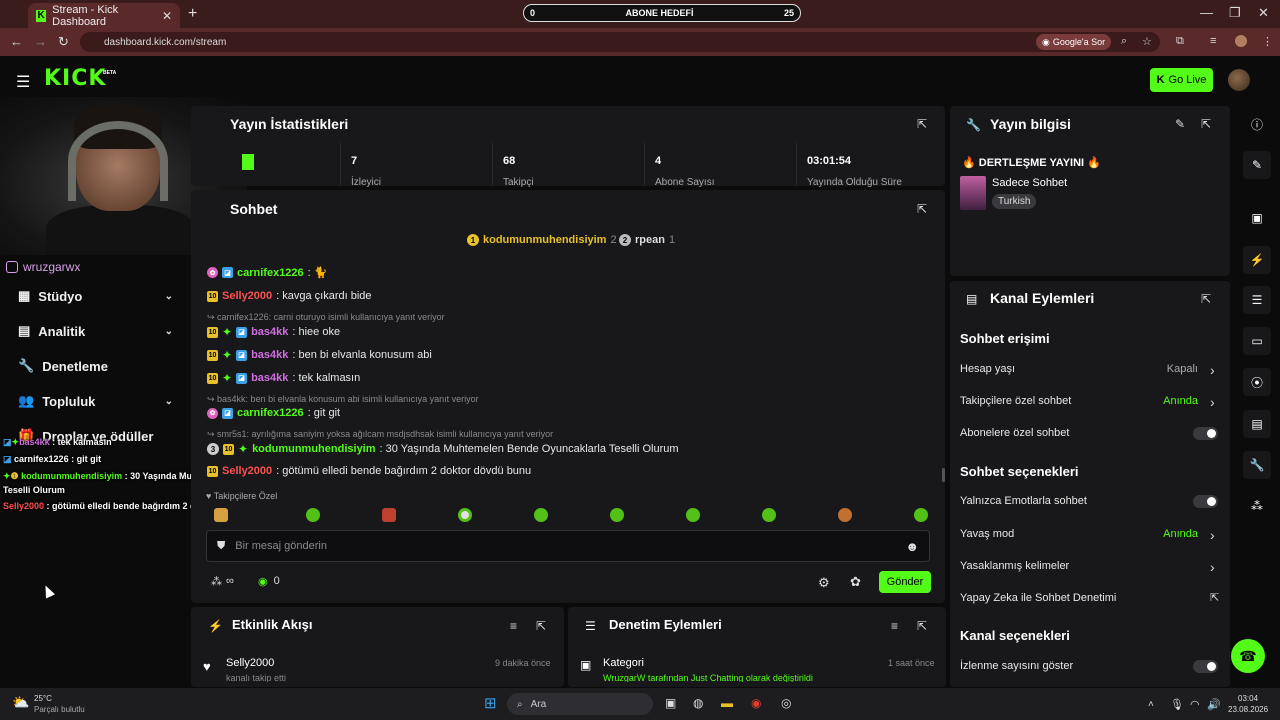 Image resolution: width=1280 pixels, height=720 pixels. Describe the element at coordinates (1257, 465) in the screenshot. I see `wrench-icon: 🔧` at that location.